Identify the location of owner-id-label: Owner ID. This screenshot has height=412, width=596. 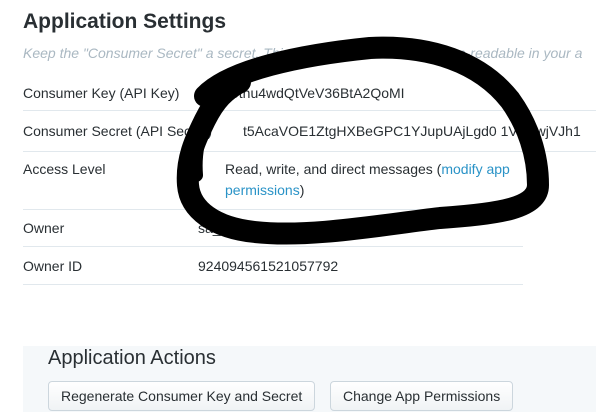
(53, 266).